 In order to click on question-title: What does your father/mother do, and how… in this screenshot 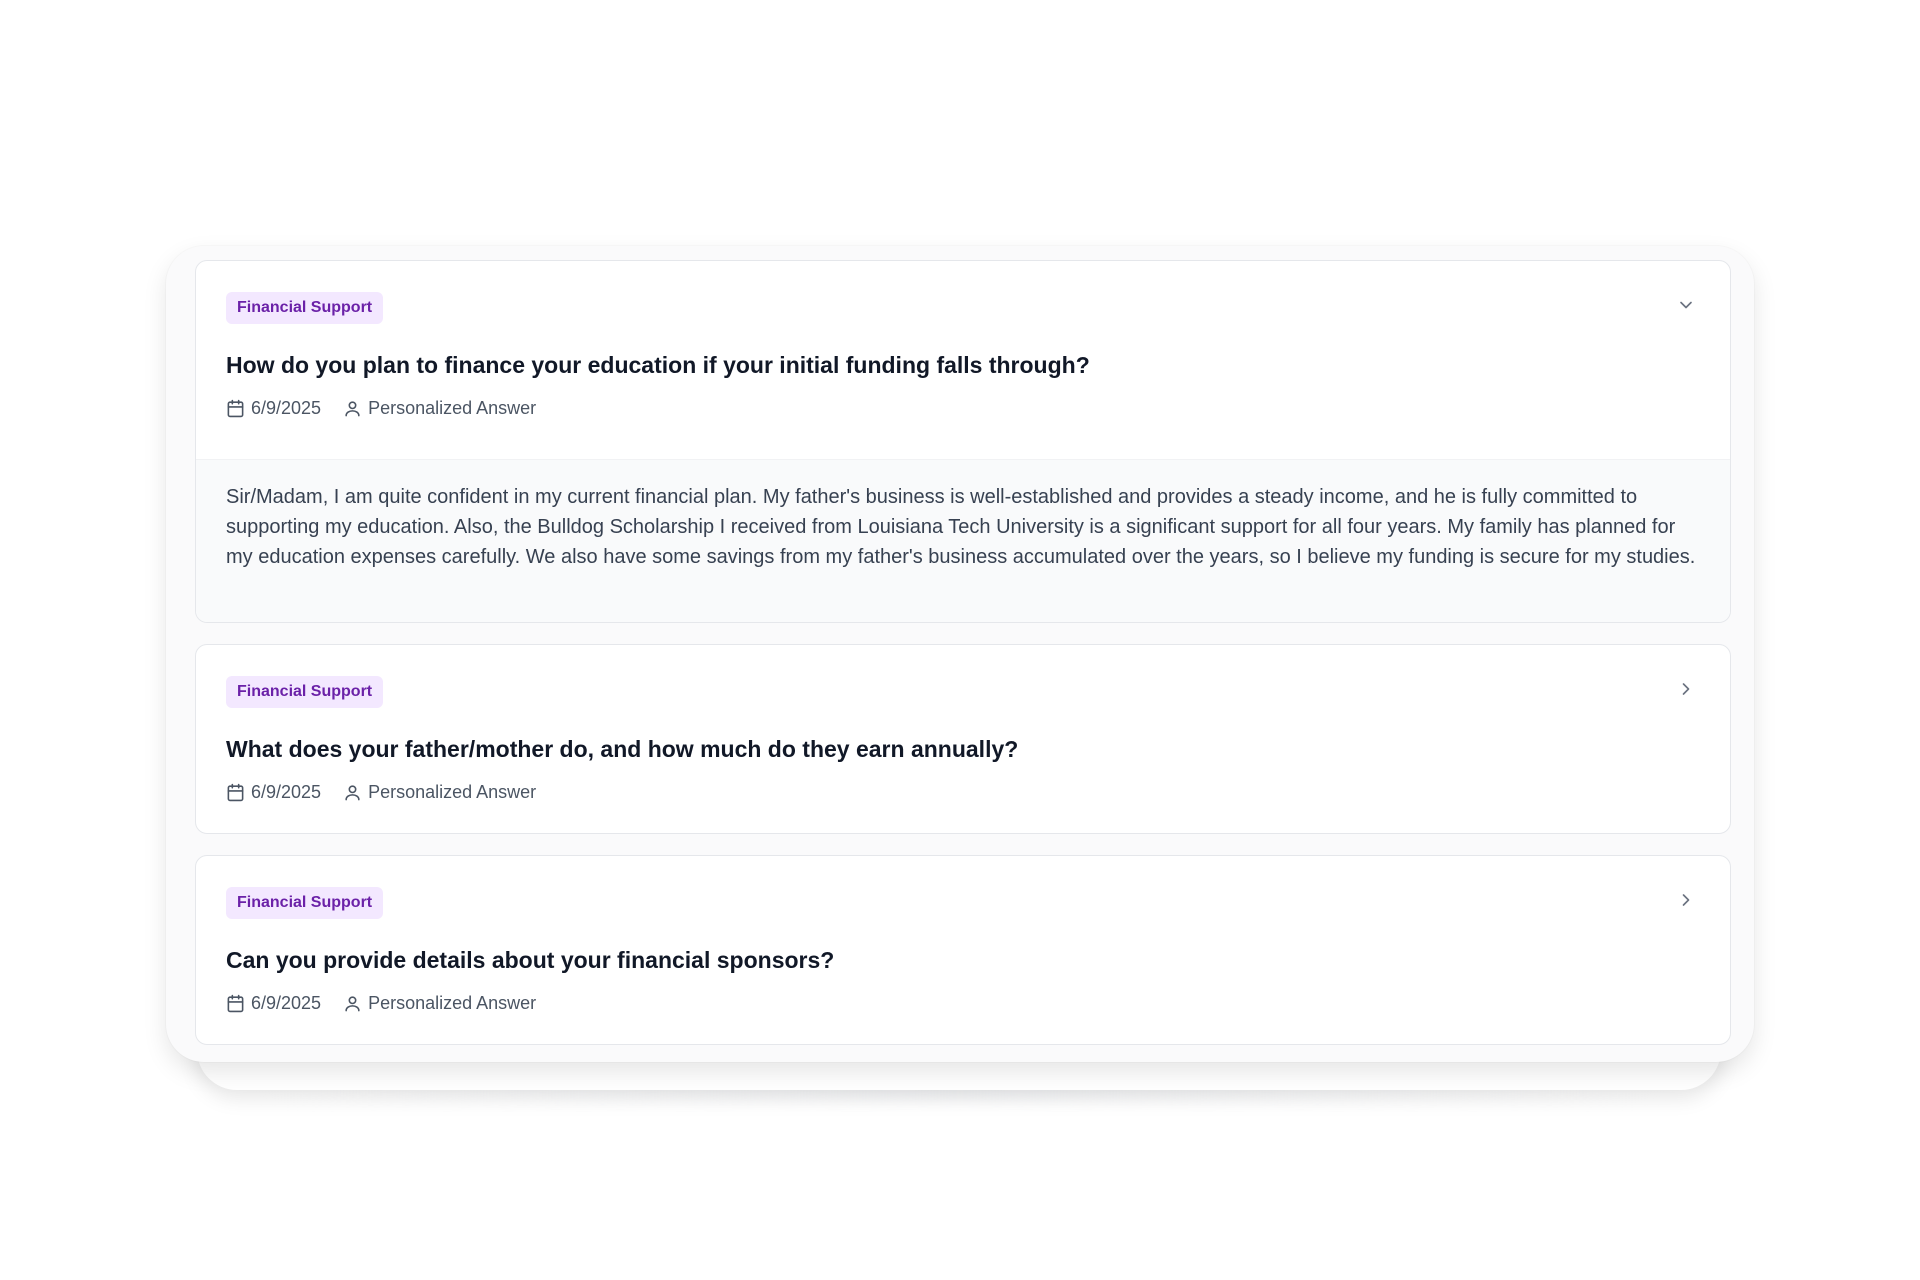, I will do `click(622, 749)`.